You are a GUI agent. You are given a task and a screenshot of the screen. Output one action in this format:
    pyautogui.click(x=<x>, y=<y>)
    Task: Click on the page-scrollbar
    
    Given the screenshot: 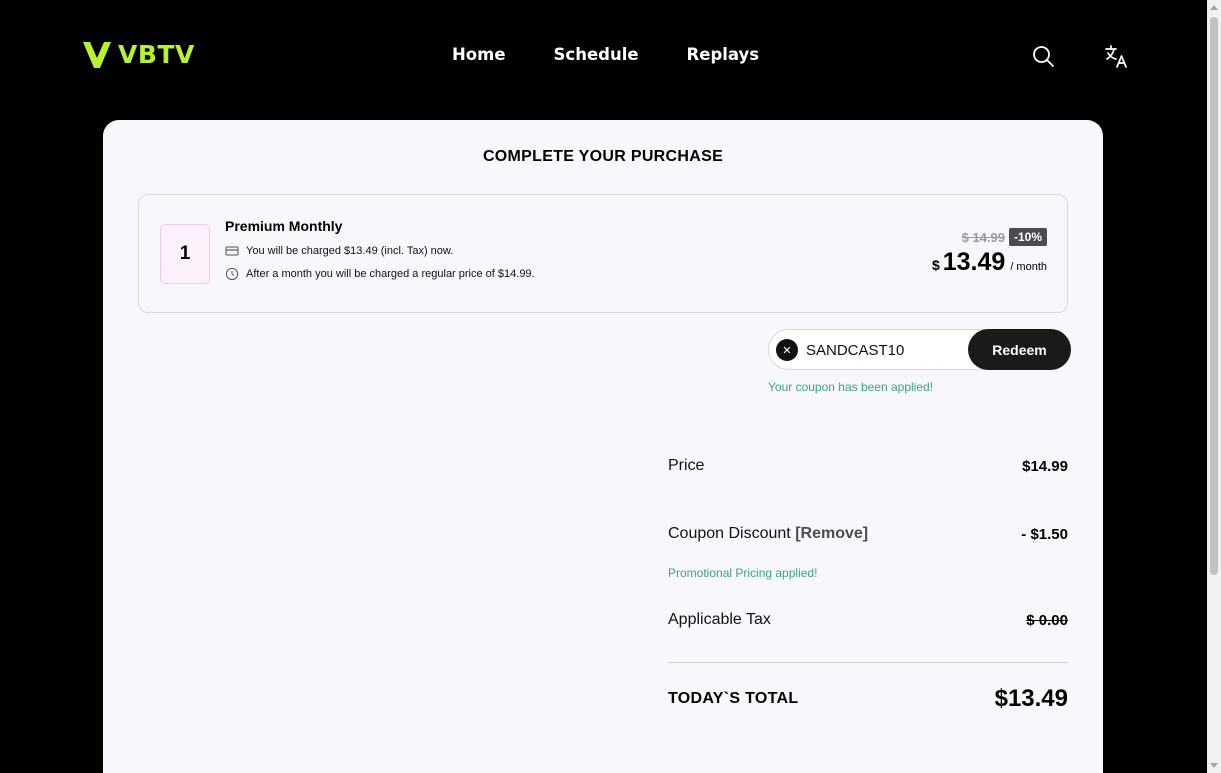 What is the action you would take?
    pyautogui.click(x=1214, y=386)
    